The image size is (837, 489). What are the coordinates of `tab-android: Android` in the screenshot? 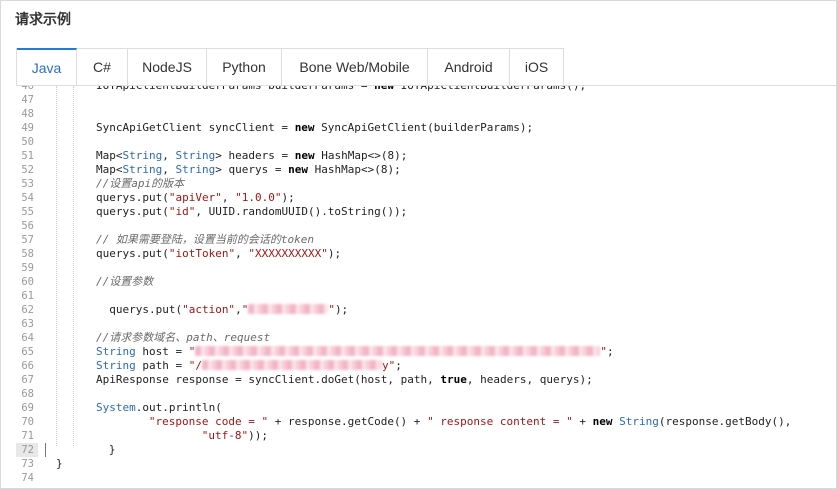 It's located at (469, 67).